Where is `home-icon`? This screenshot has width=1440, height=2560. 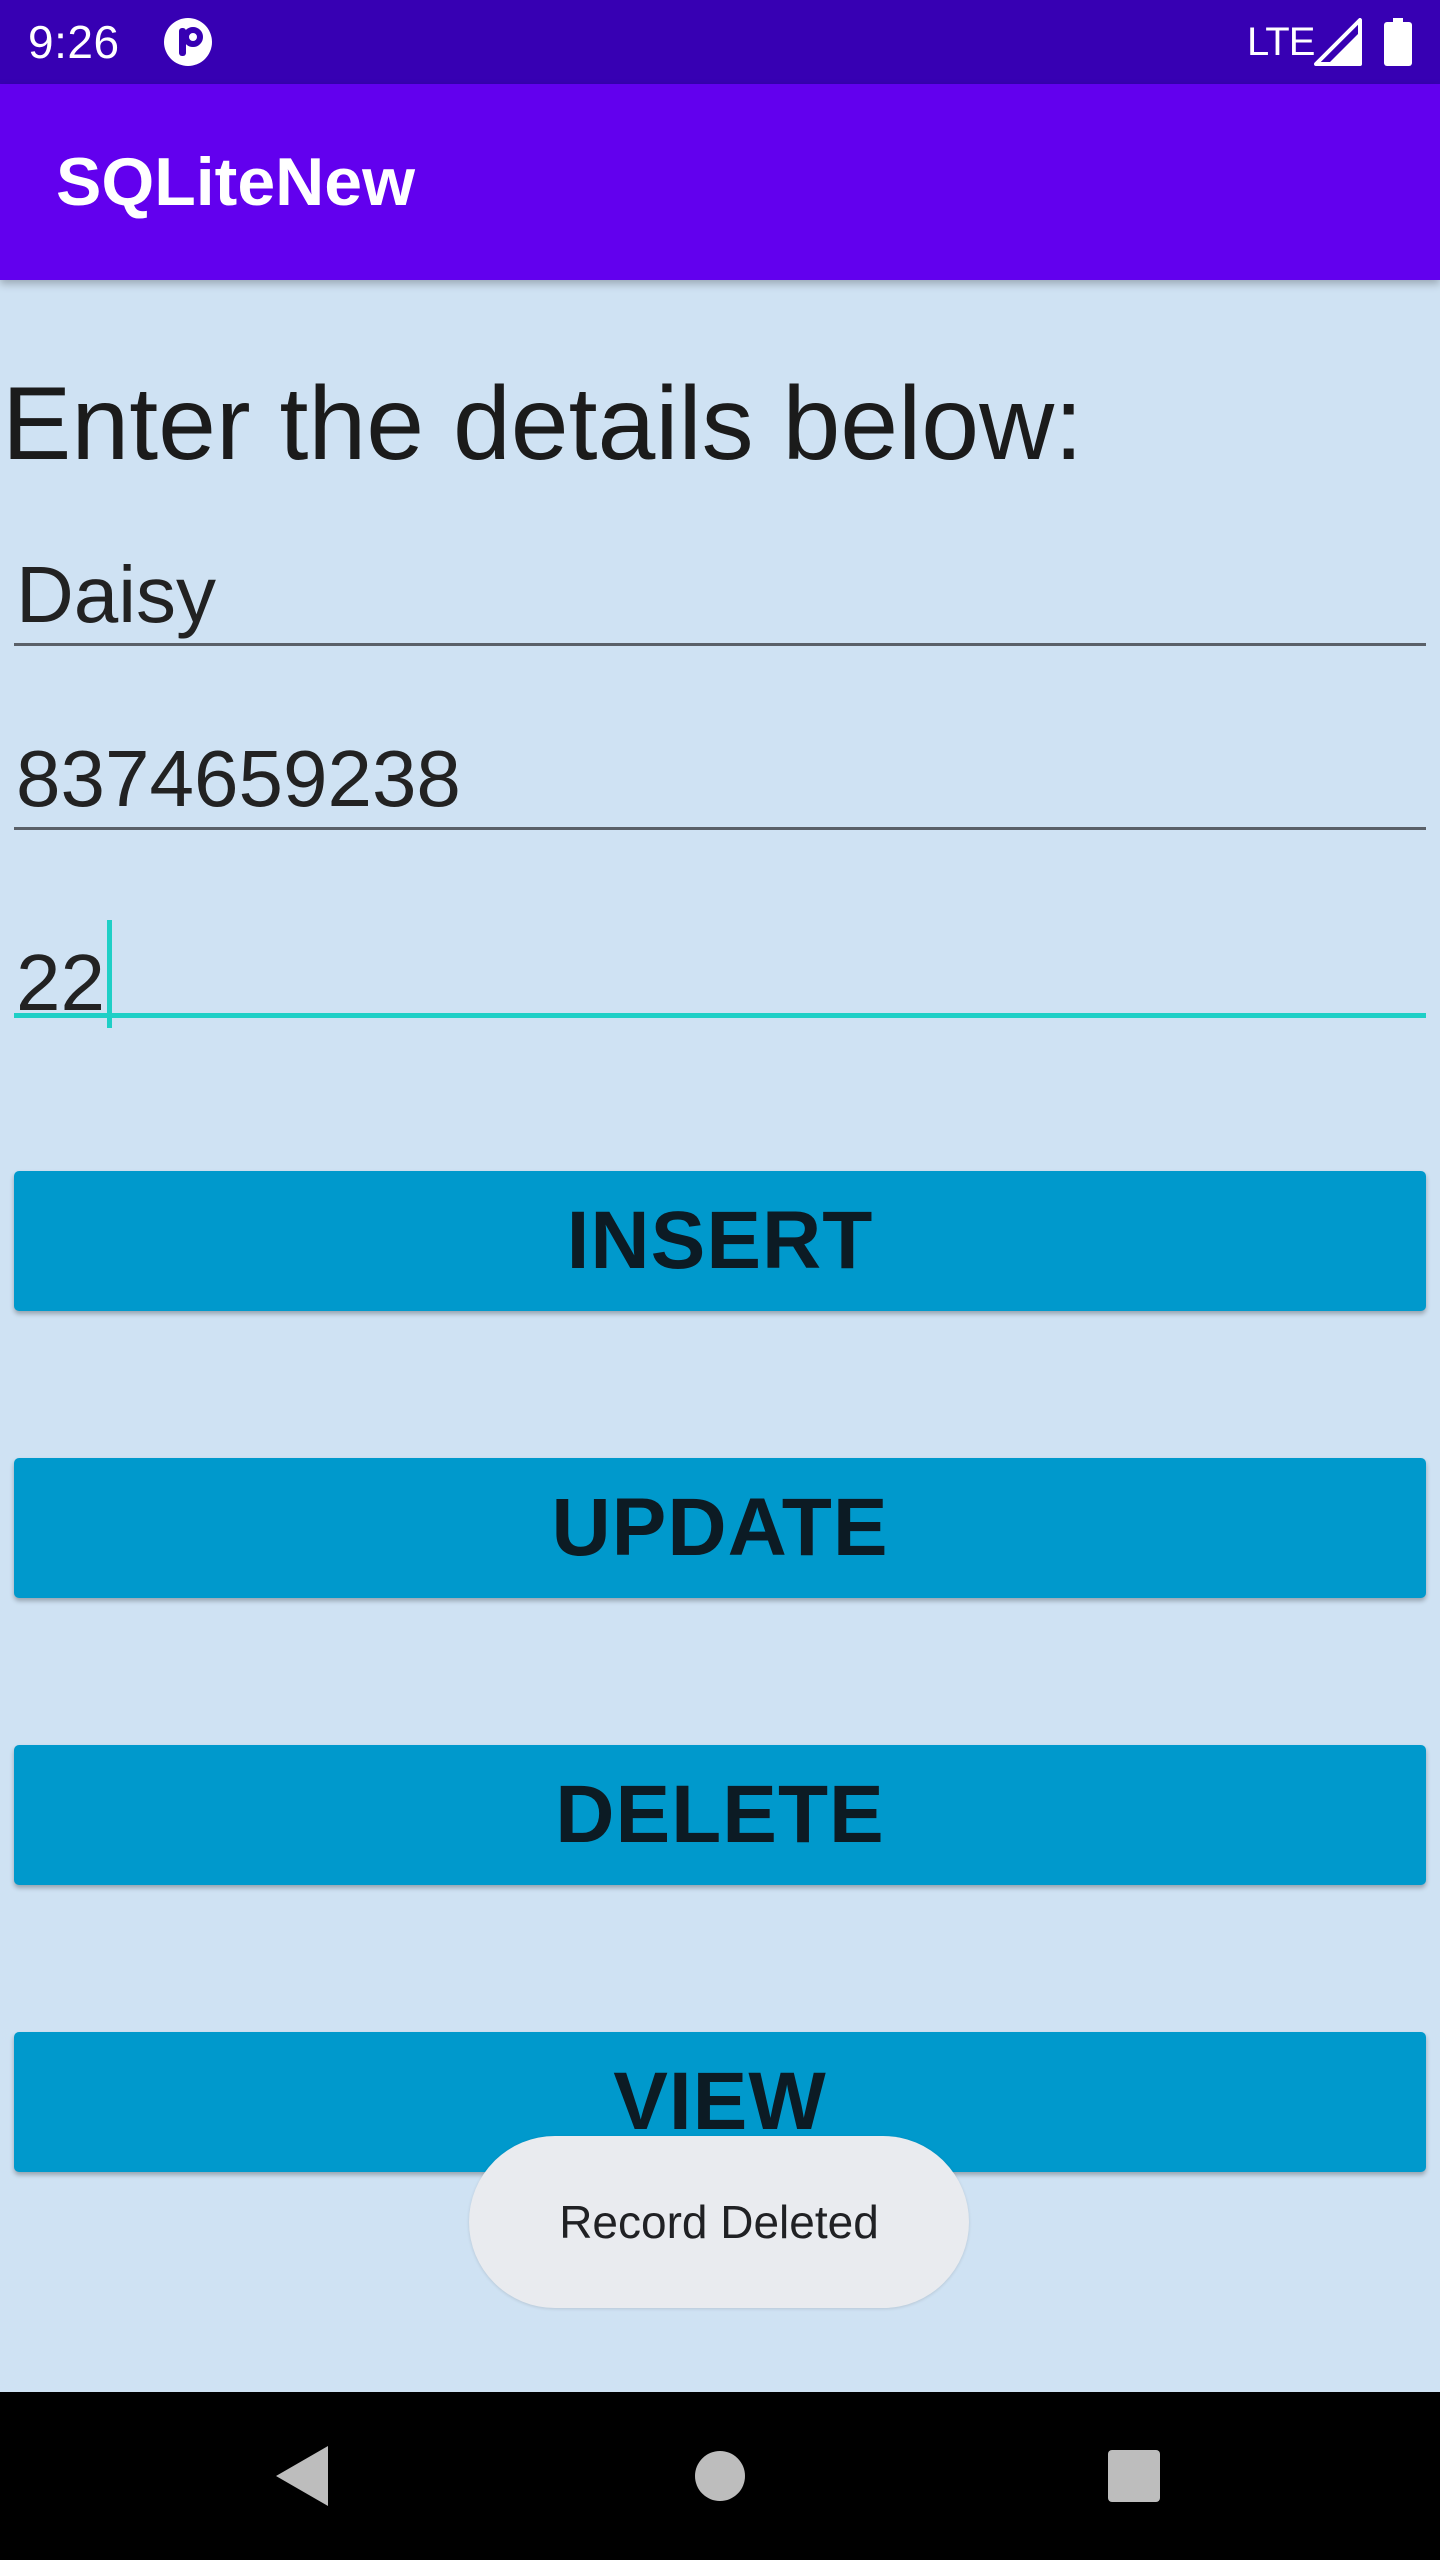 home-icon is located at coordinates (720, 2476).